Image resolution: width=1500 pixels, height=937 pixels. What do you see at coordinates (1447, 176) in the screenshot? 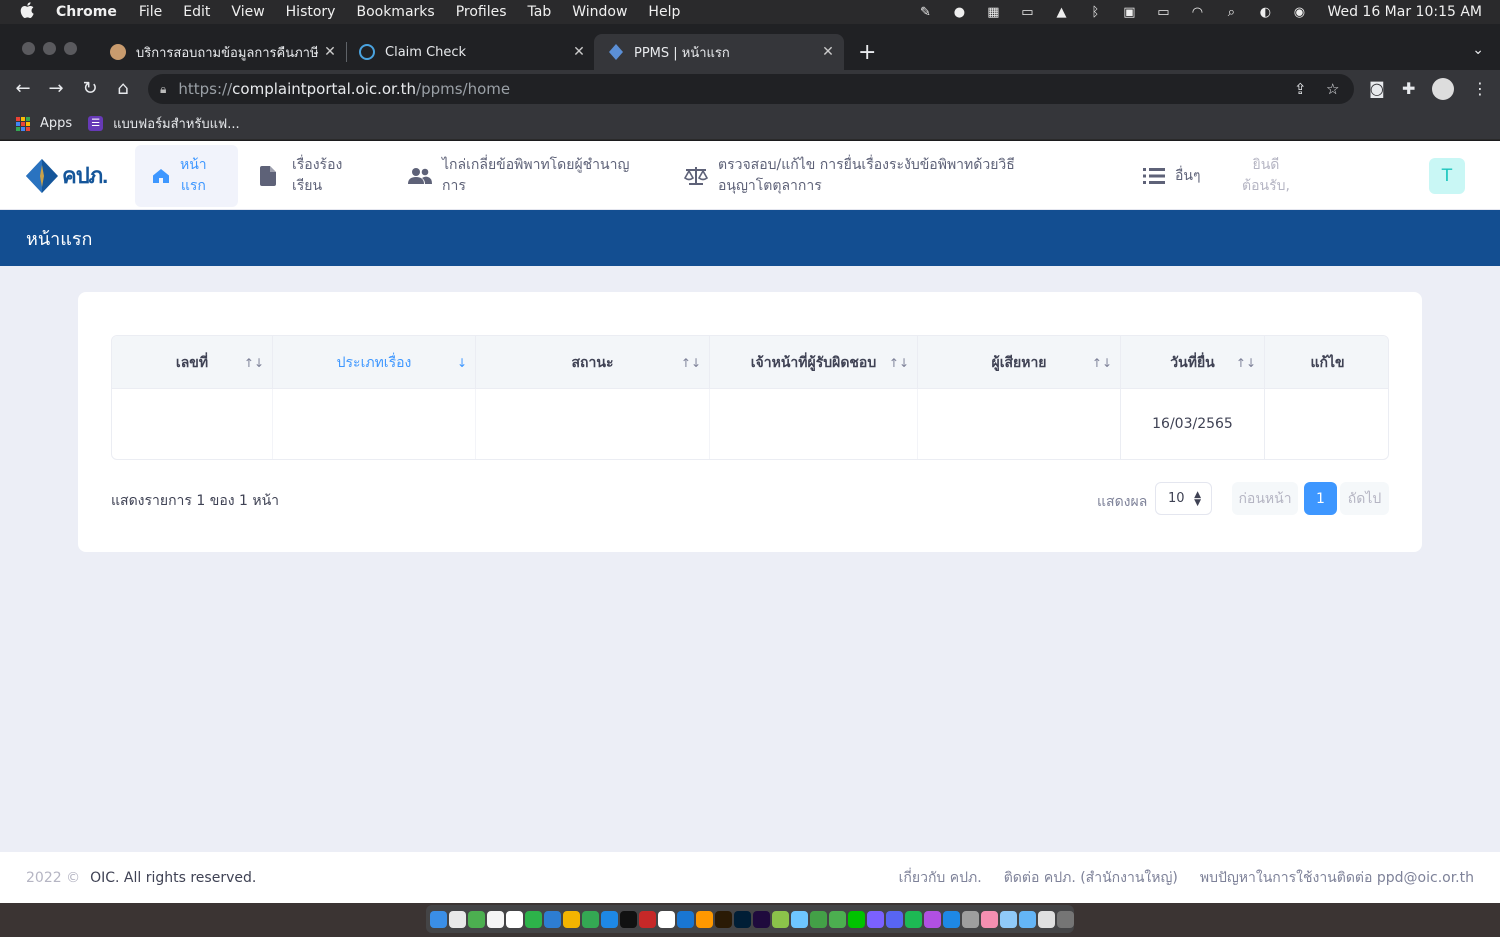
I see `user-avatar: T` at bounding box center [1447, 176].